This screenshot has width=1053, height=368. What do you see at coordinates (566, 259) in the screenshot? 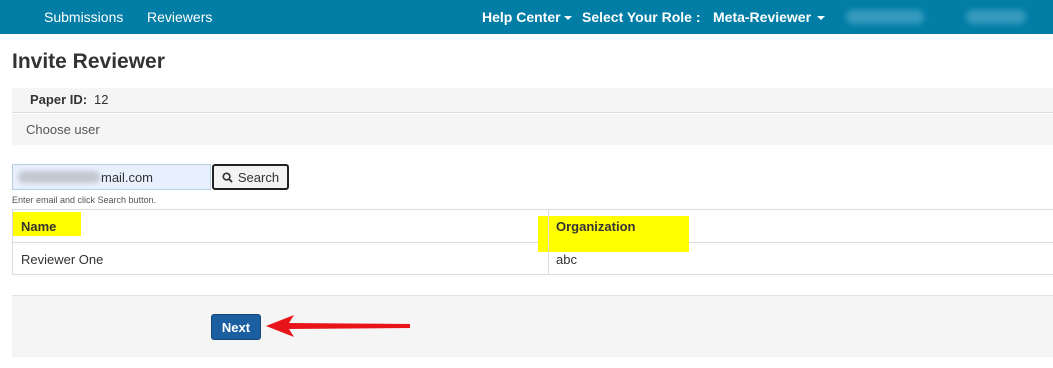
I see `reviewer-organization-cell: abc` at bounding box center [566, 259].